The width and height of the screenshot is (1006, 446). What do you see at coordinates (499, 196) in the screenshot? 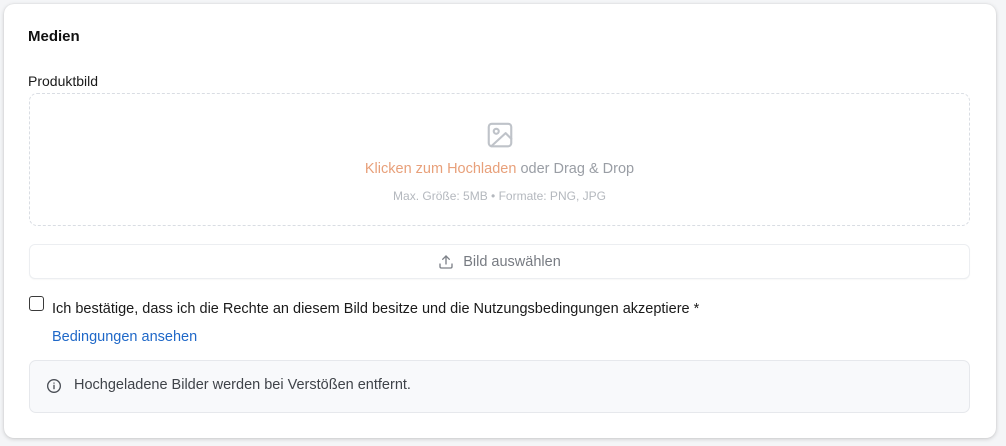
I see `upload-constraints-hint: Max. Größe: 5MB • Formate: PNG, JPG` at bounding box center [499, 196].